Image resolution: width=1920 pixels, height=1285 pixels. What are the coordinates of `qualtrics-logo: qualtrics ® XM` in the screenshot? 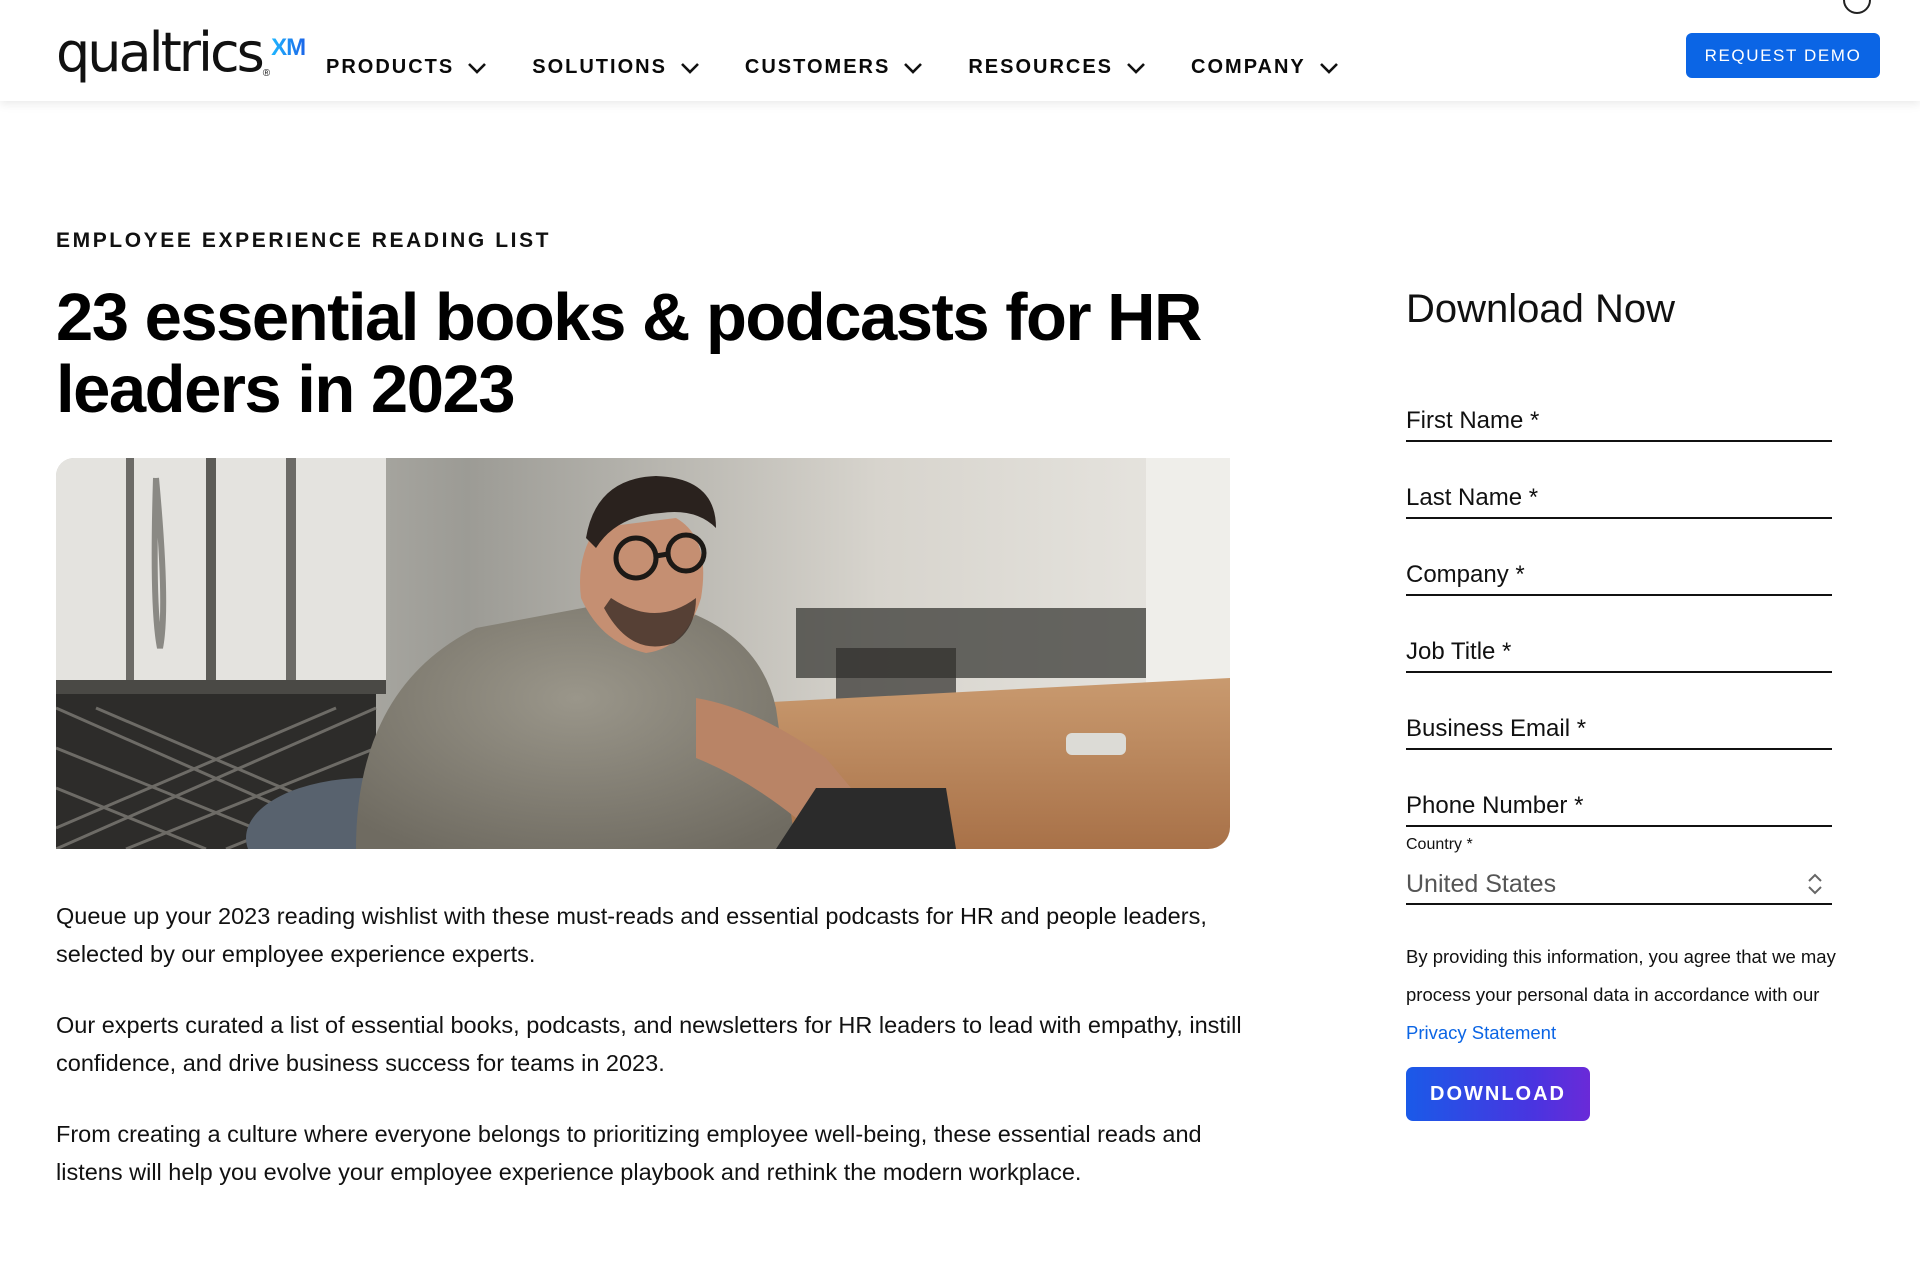 It's located at (181, 58).